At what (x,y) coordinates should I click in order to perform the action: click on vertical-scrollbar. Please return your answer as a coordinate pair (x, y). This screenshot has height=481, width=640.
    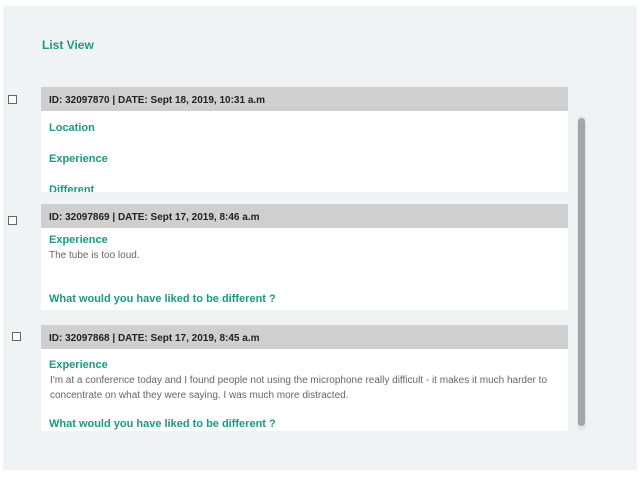
    Looking at the image, I should click on (581, 273).